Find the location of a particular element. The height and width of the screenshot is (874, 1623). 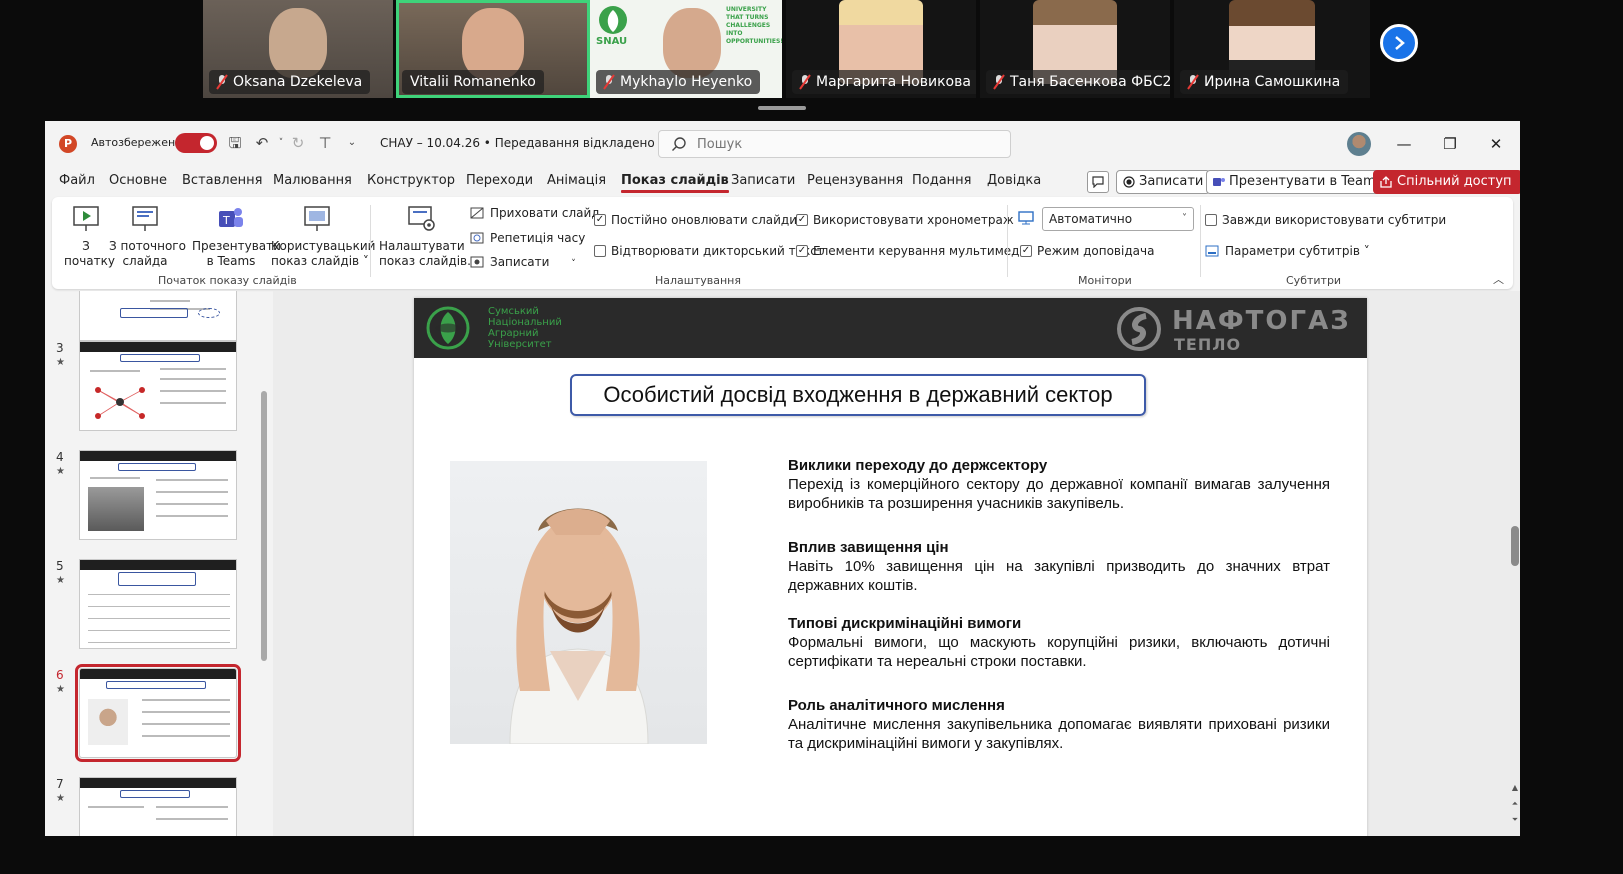

tab-help: Довідка is located at coordinates (1014, 180).